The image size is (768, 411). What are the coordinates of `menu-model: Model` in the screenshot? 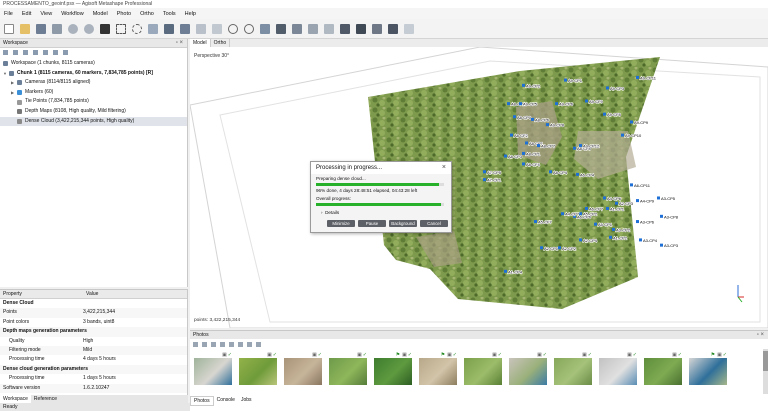 It's located at (100, 14).